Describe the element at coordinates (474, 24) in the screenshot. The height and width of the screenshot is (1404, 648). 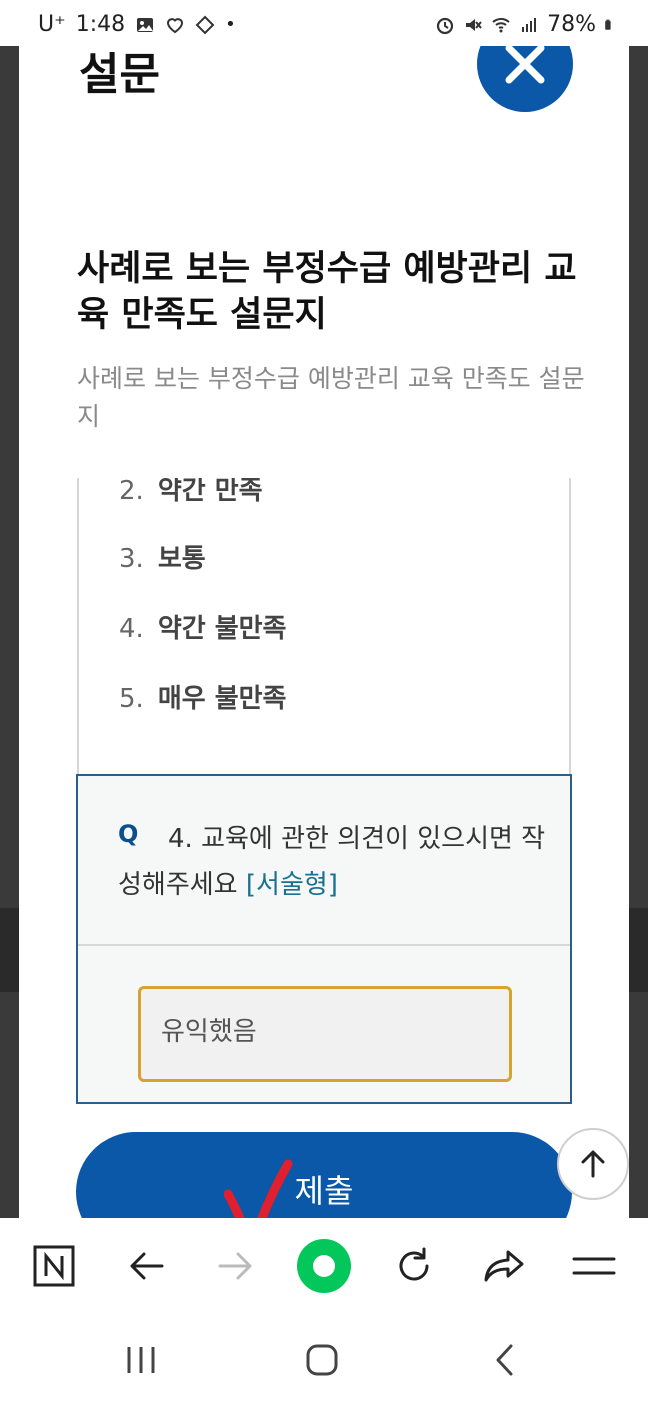
I see `mute-icon` at that location.